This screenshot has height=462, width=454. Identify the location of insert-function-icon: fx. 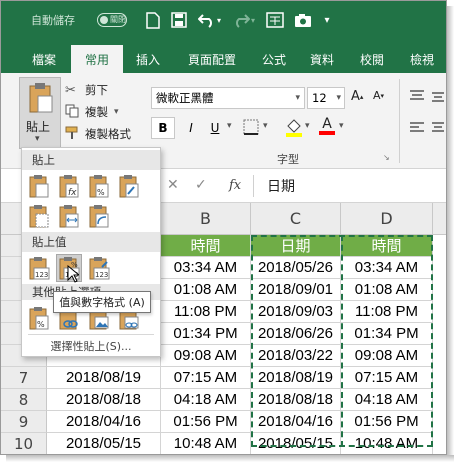
(235, 185).